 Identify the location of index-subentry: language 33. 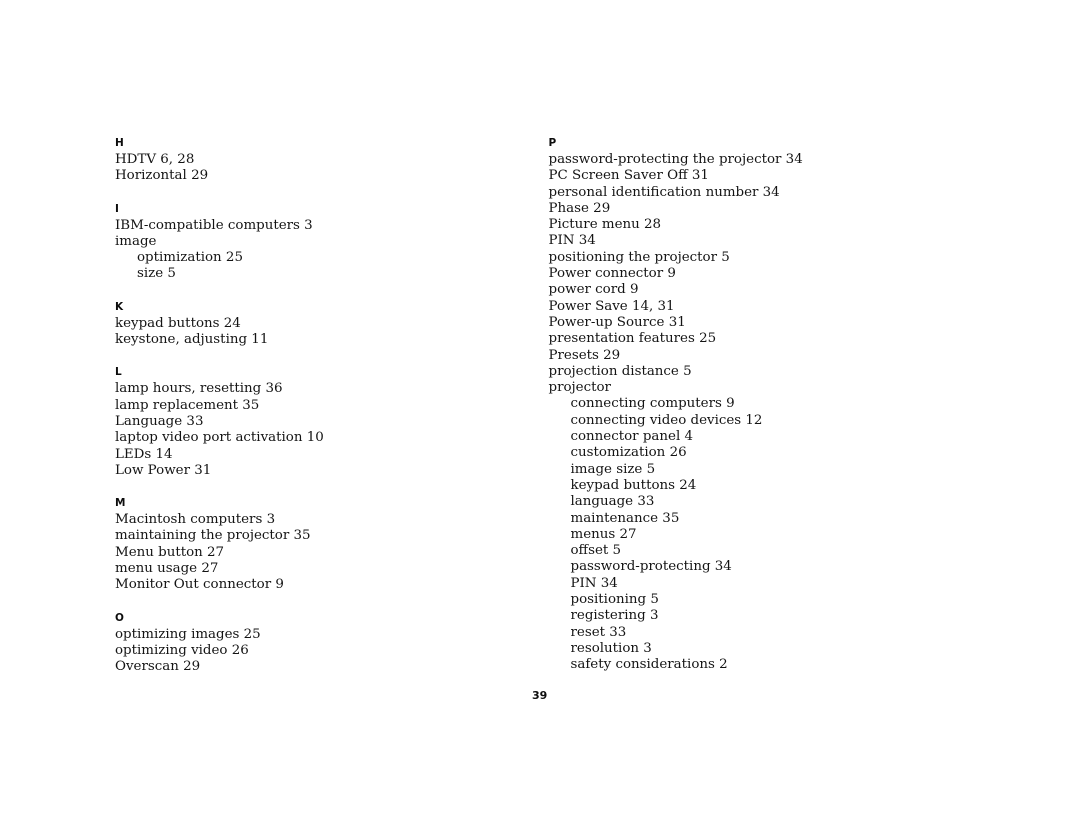
(612, 502).